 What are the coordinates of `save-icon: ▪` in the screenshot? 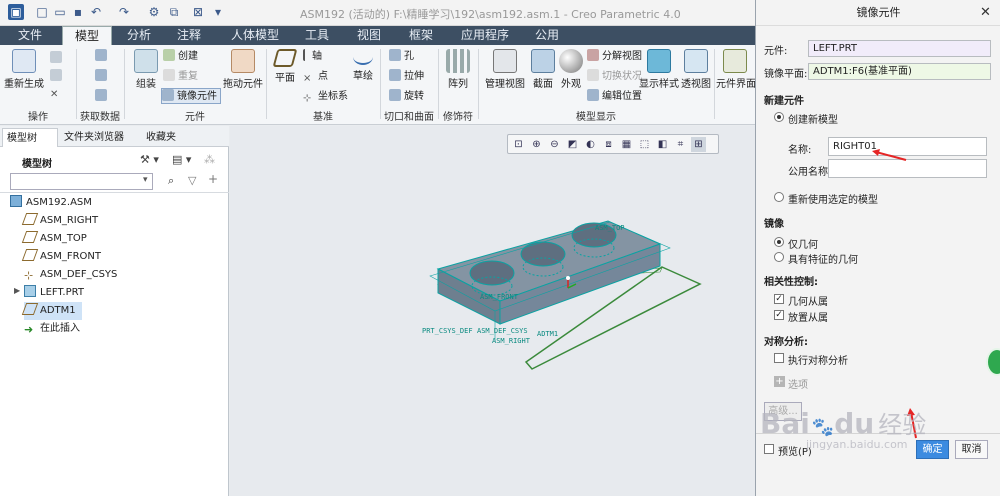 It's located at (78, 12).